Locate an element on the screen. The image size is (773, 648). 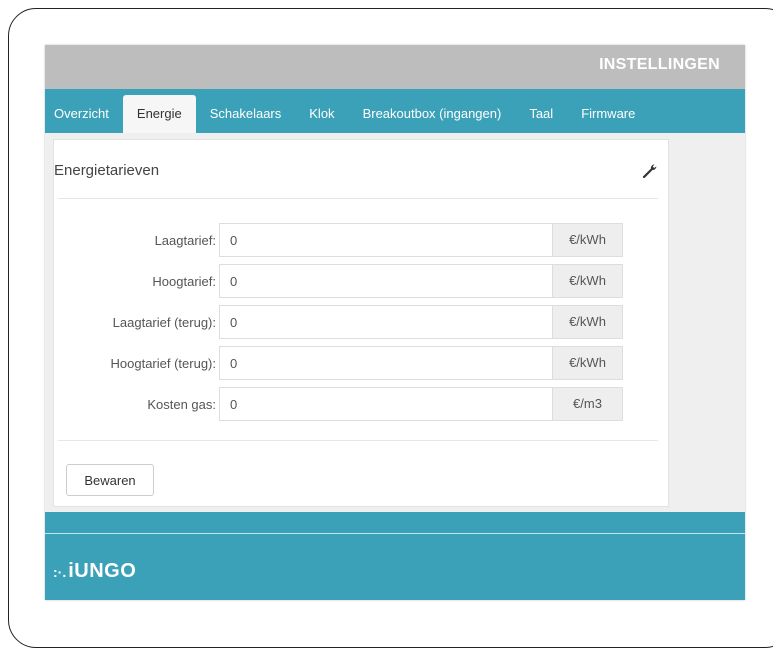
tab-breakoutbox: Breakoutbox (ingangen) is located at coordinates (432, 114).